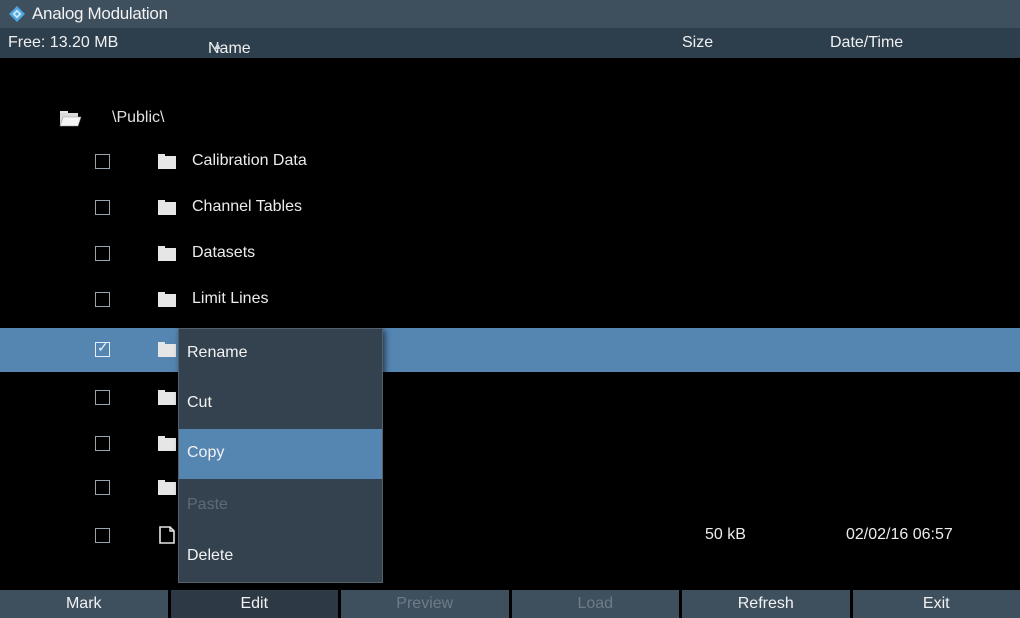 The image size is (1020, 618). Describe the element at coordinates (217, 46) in the screenshot. I see `sort-ascending-icon: ▲` at that location.